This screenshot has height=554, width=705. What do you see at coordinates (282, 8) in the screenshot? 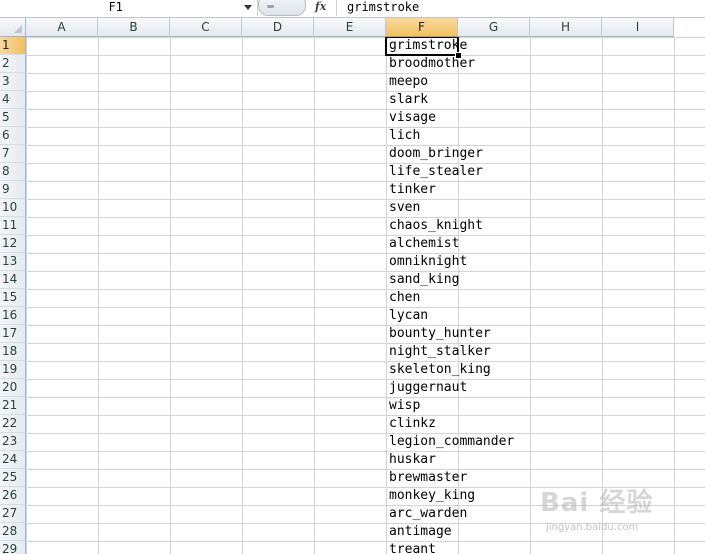
I see `formula-bar-grip-icon` at bounding box center [282, 8].